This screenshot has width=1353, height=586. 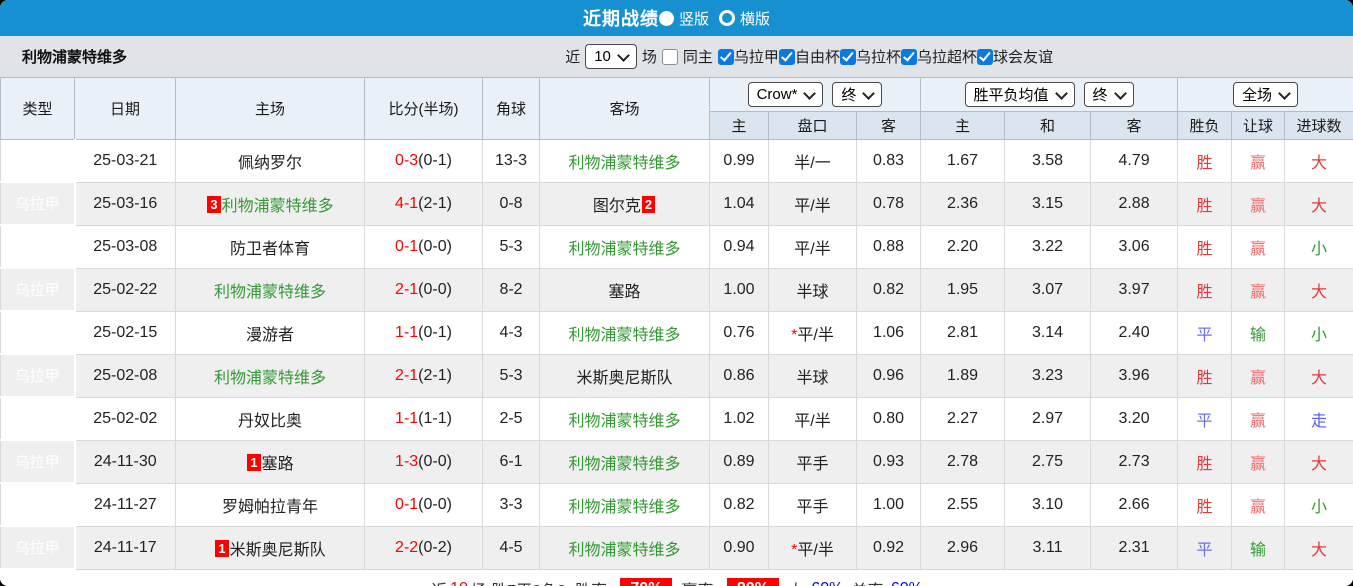 What do you see at coordinates (573, 57) in the screenshot?
I see `near-label: 近` at bounding box center [573, 57].